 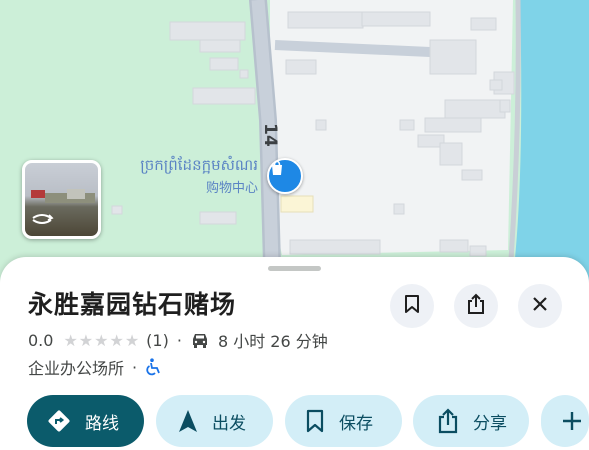 I want to click on close-button, so click(x=540, y=306).